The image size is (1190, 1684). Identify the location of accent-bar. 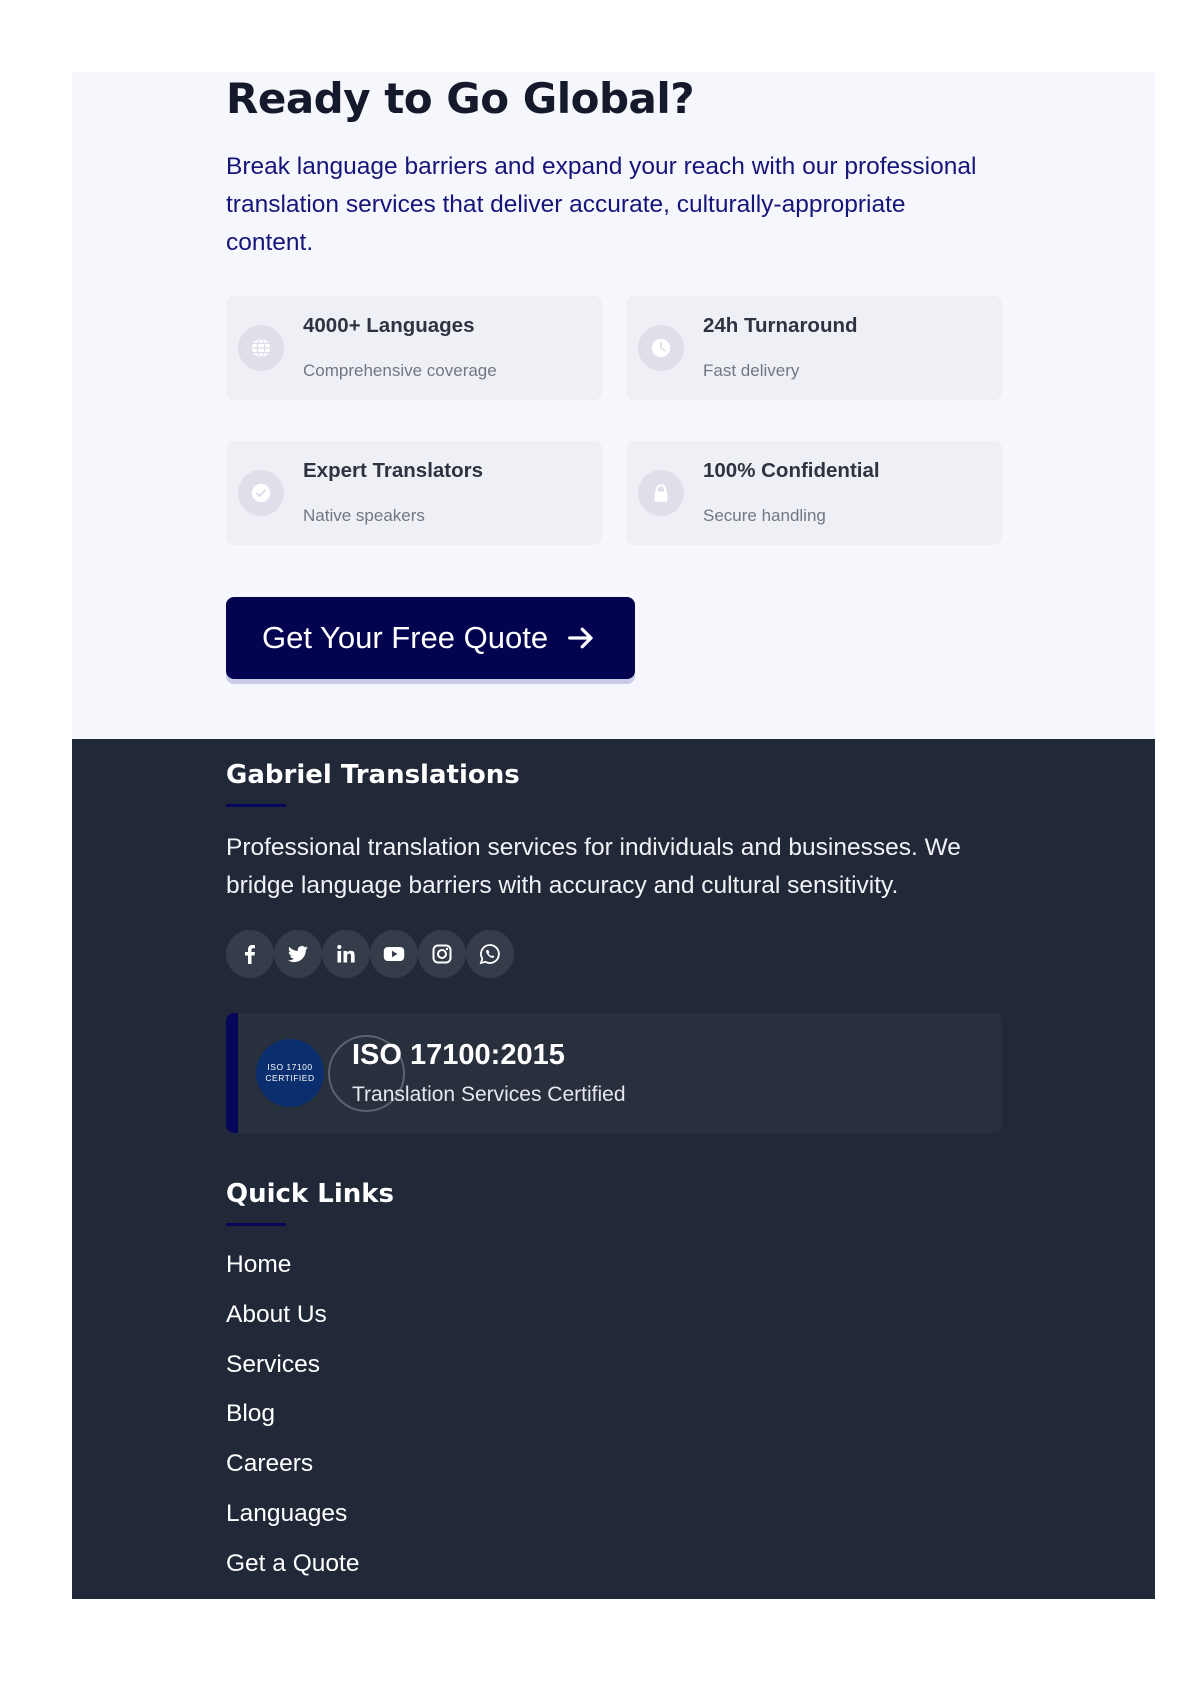
(232, 1073).